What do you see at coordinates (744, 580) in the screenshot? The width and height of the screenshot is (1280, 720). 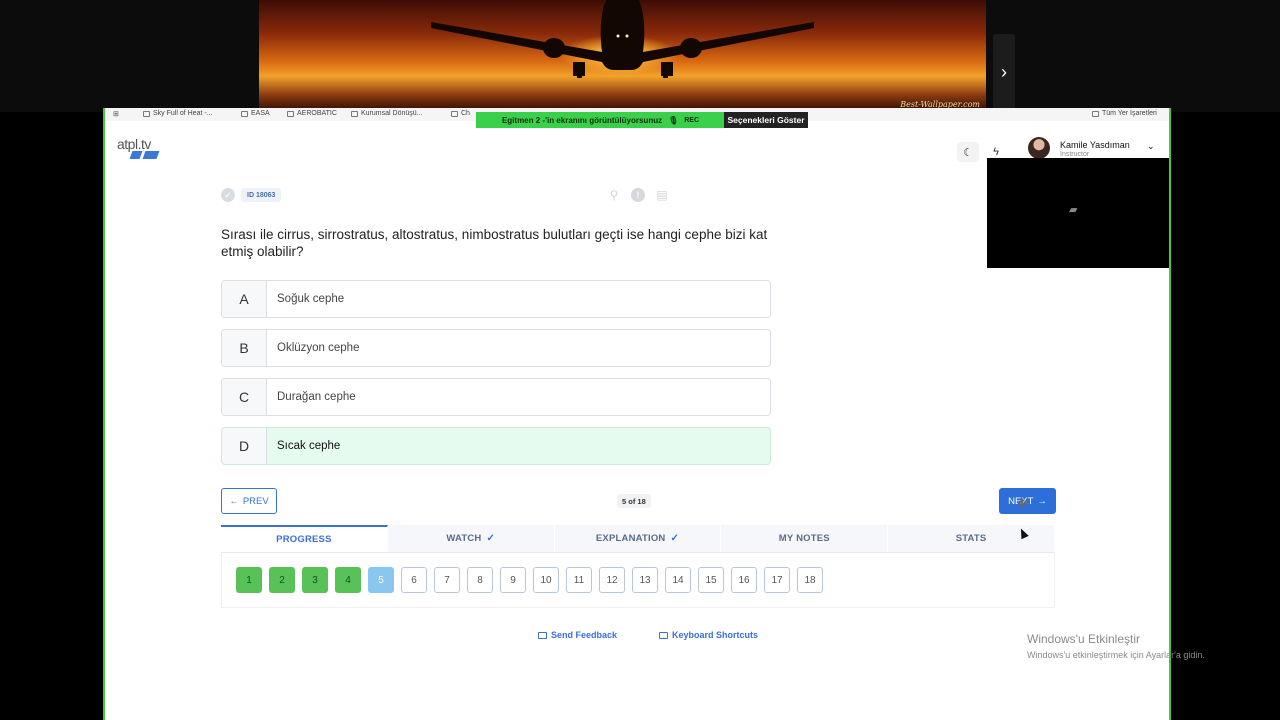 I see `question-number-button: 16` at bounding box center [744, 580].